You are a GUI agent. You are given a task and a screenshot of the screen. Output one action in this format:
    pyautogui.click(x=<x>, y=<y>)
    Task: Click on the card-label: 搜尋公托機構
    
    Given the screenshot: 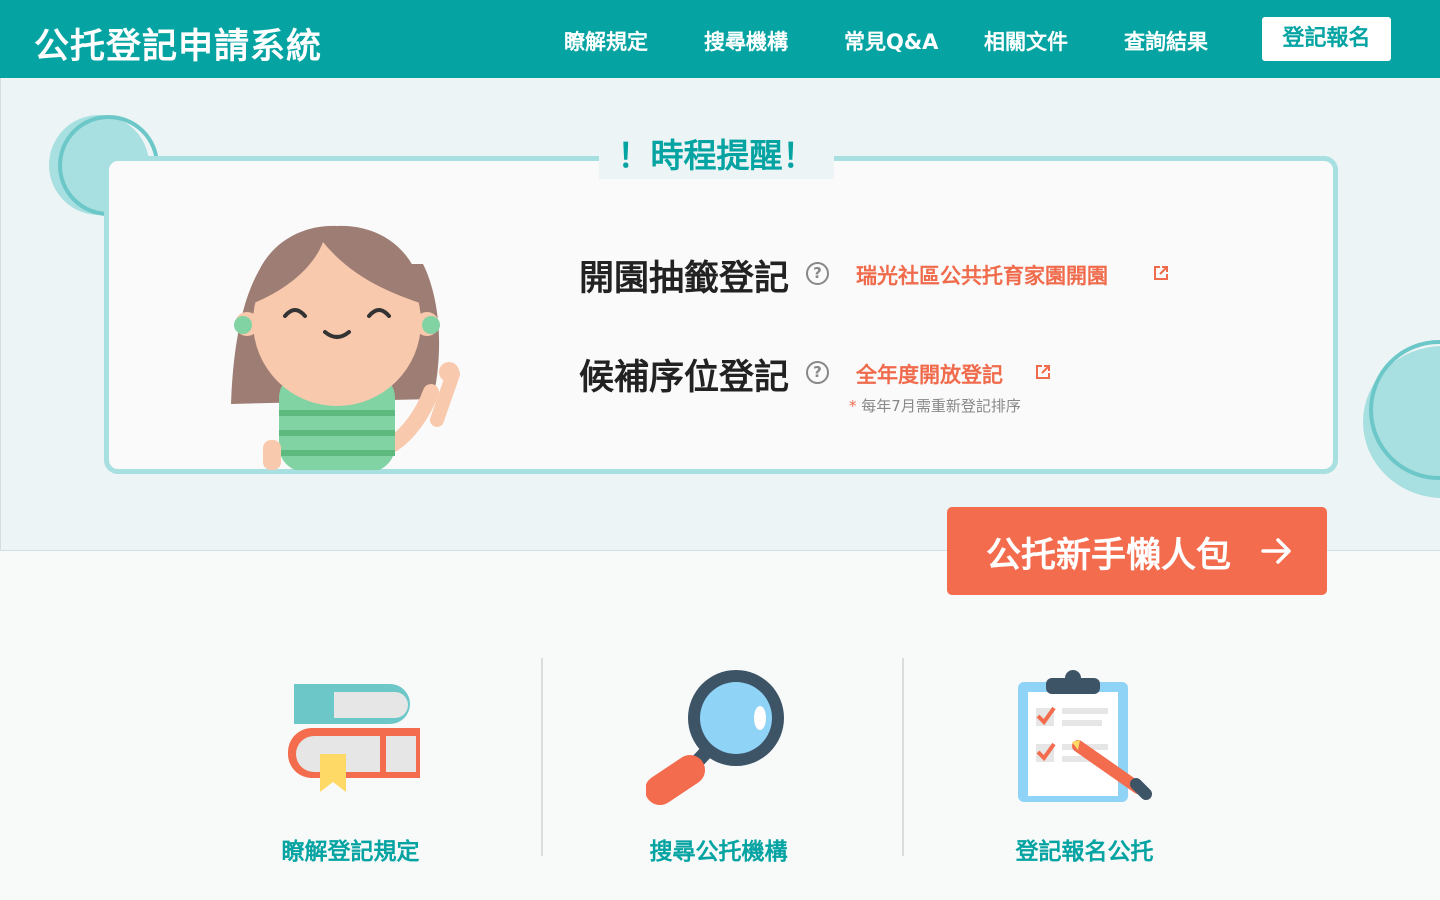 What is the action you would take?
    pyautogui.click(x=718, y=852)
    